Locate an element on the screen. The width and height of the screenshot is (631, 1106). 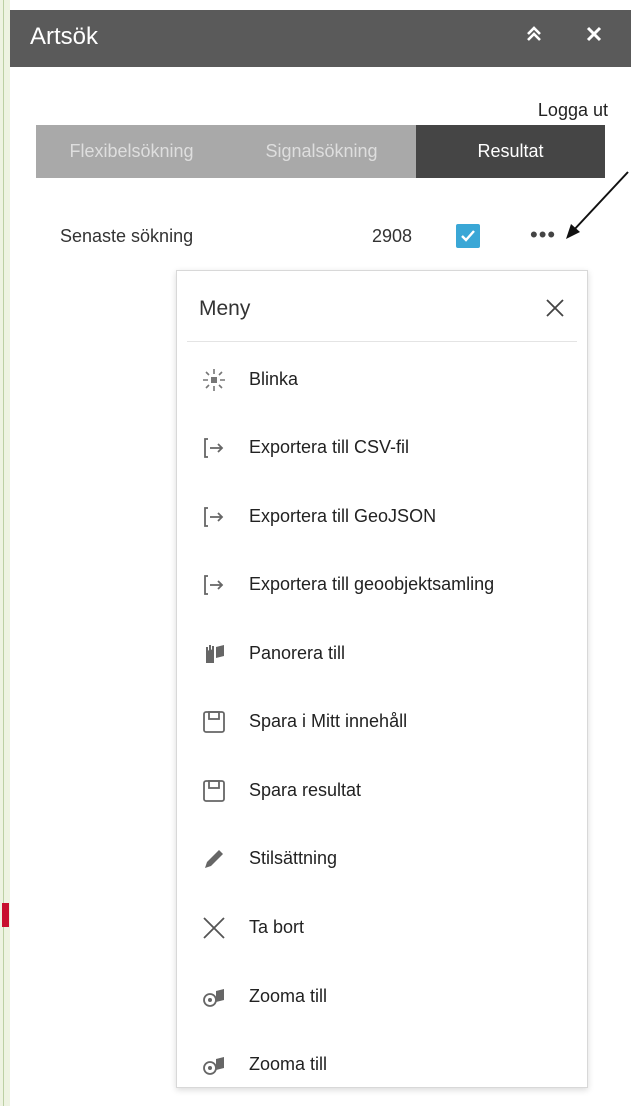
menu-item-stilsattning: Stilsättning is located at coordinates (382, 859).